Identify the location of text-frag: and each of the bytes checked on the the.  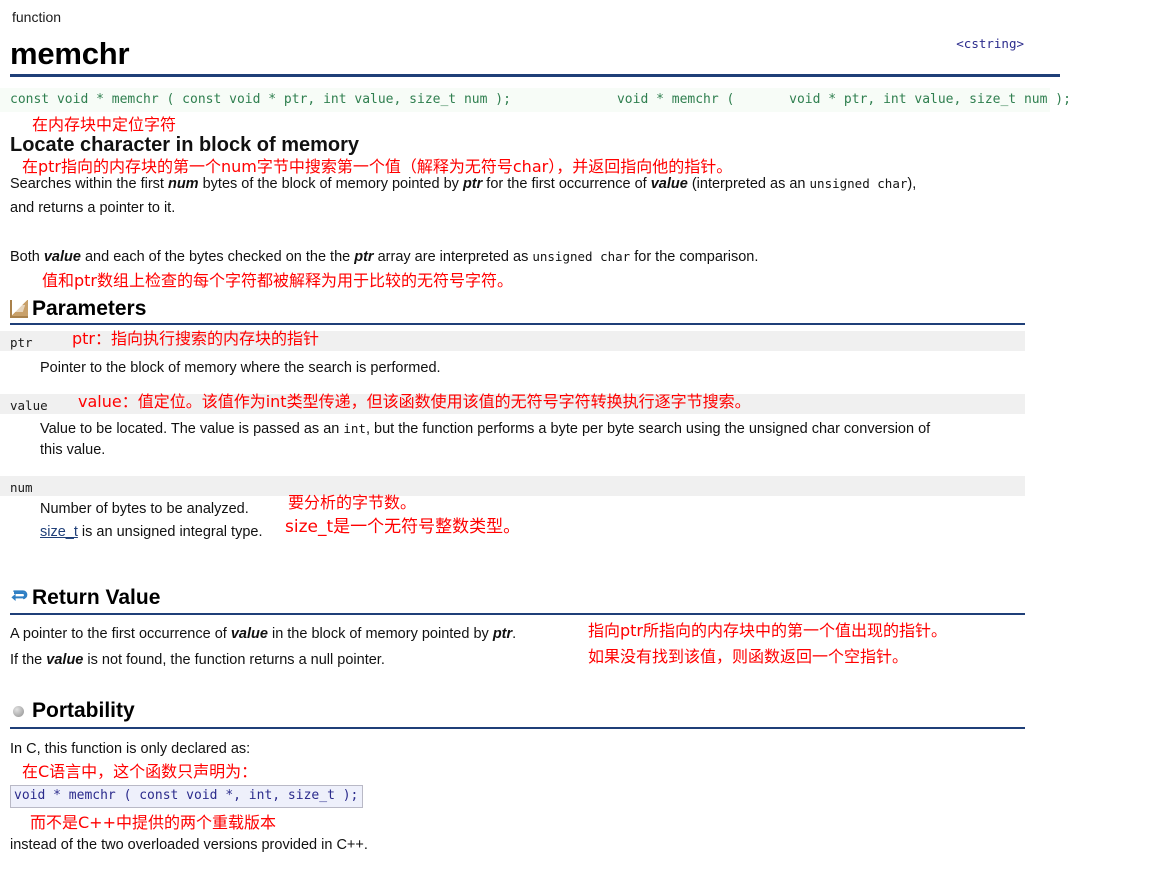
(217, 257).